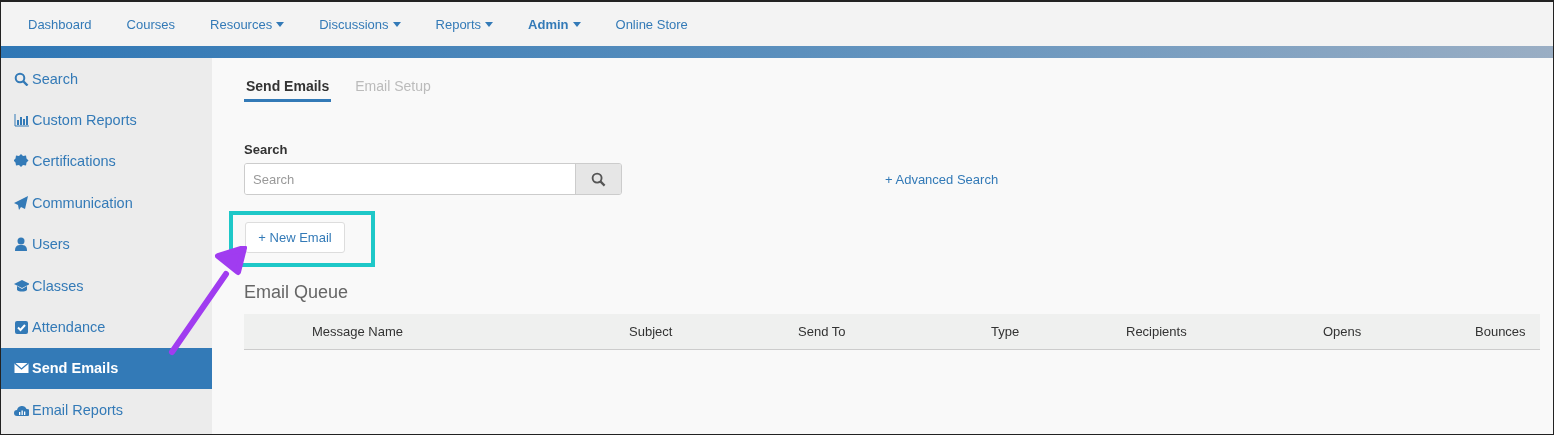  Describe the element at coordinates (106, 410) in the screenshot. I see `sidebar-item: Email Reports` at that location.